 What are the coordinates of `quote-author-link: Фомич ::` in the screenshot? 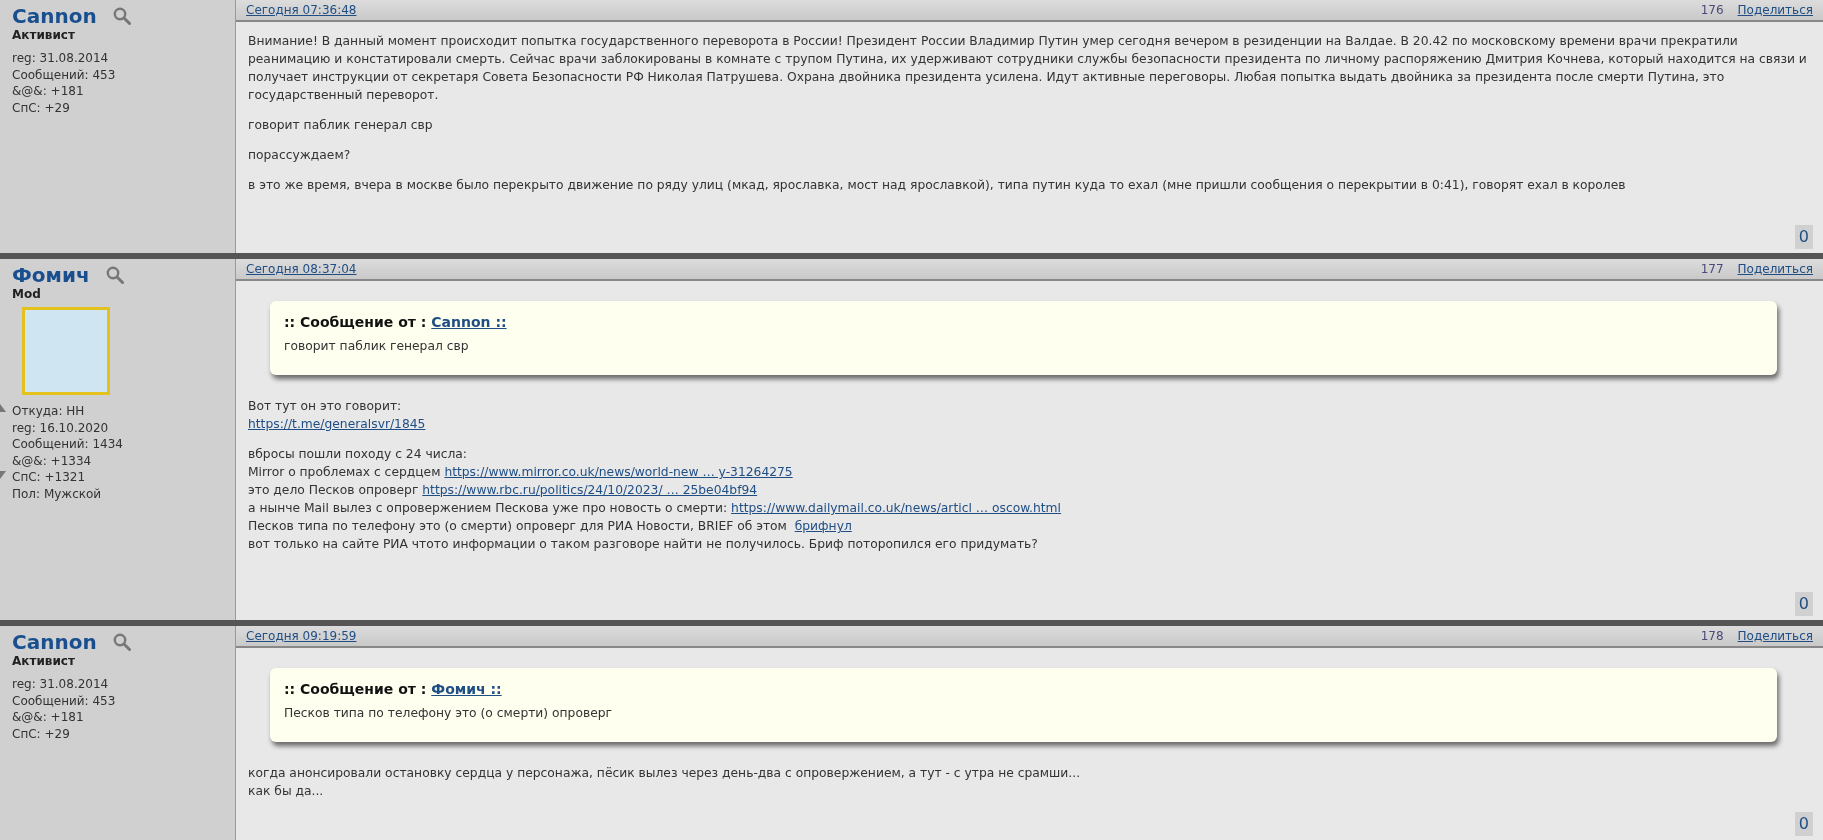 It's located at (466, 689).